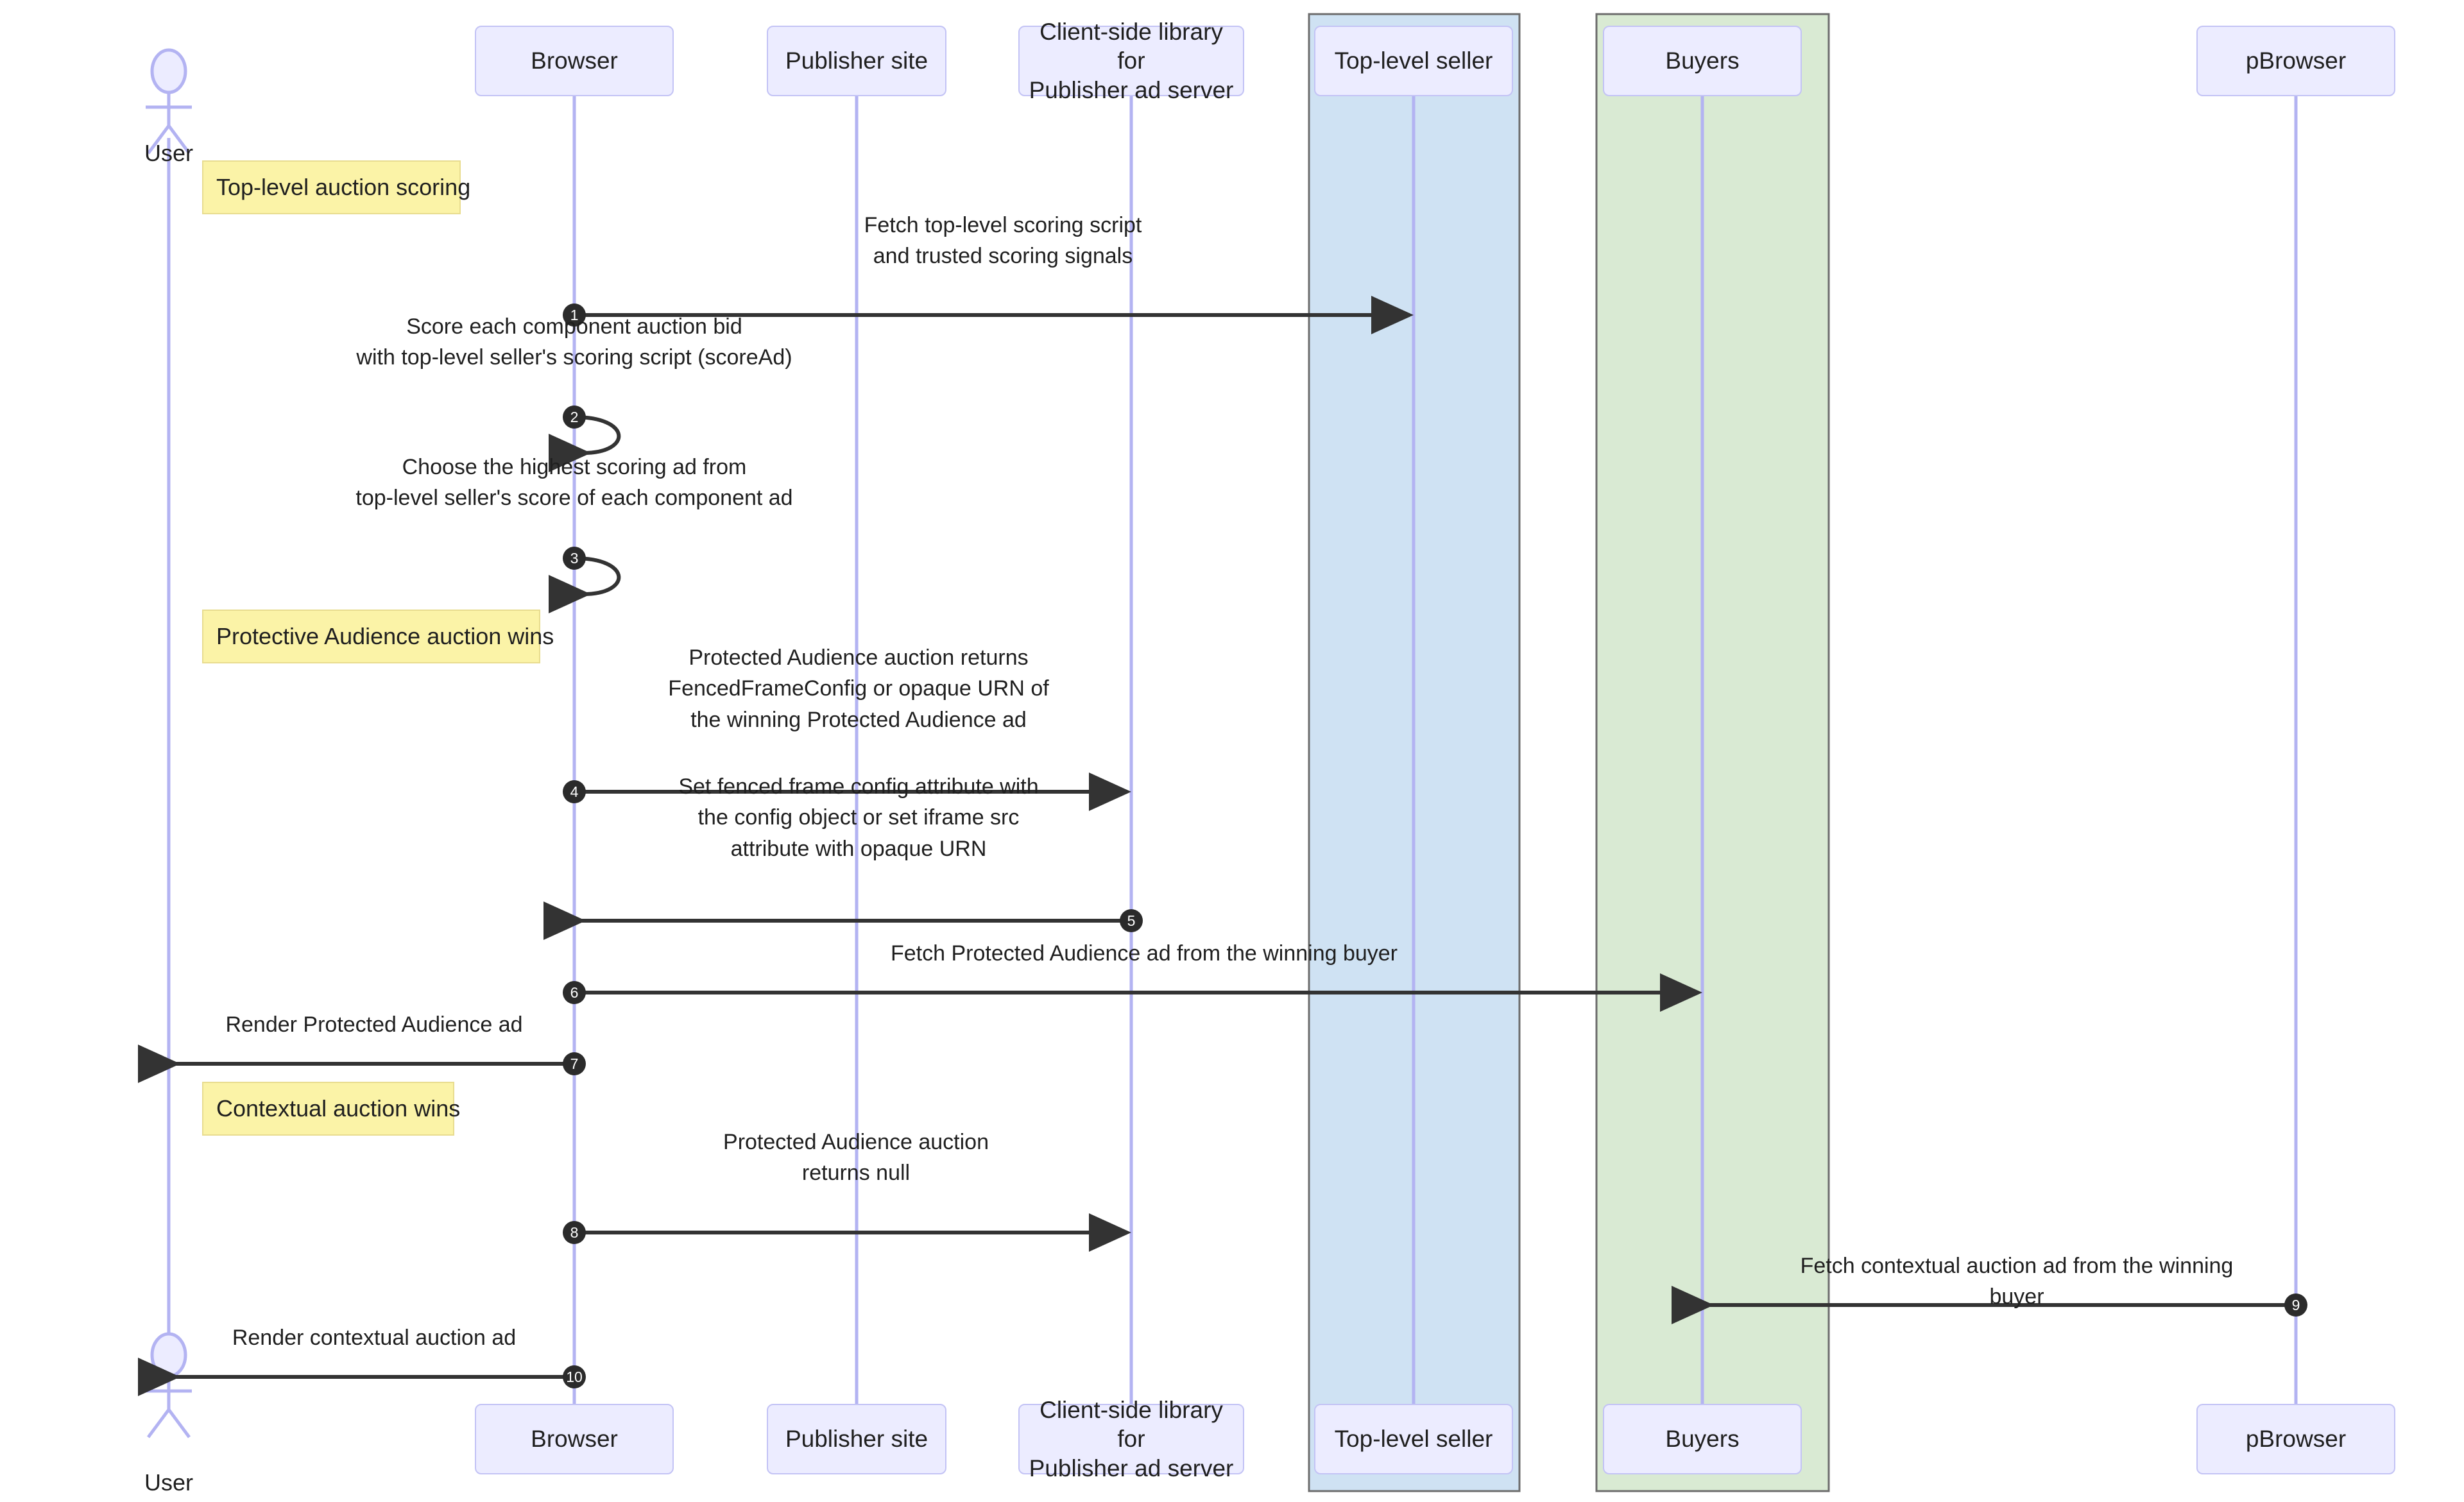 Image resolution: width=2464 pixels, height=1502 pixels. Describe the element at coordinates (575, 558) in the screenshot. I see `message-seq-badge-3: 3` at that location.